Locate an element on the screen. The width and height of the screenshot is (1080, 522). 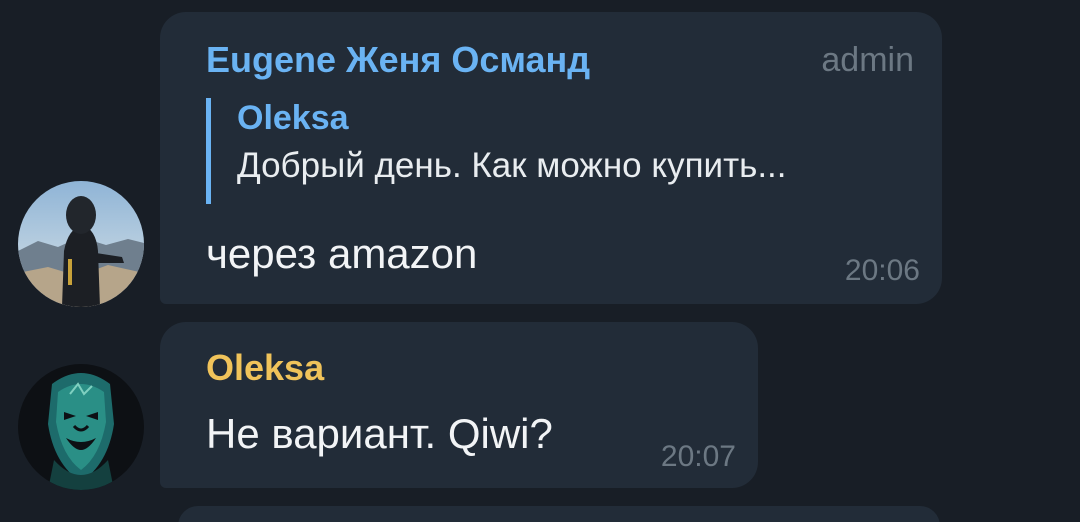
sender-name: Eugene Женя Османд is located at coordinates (398, 60).